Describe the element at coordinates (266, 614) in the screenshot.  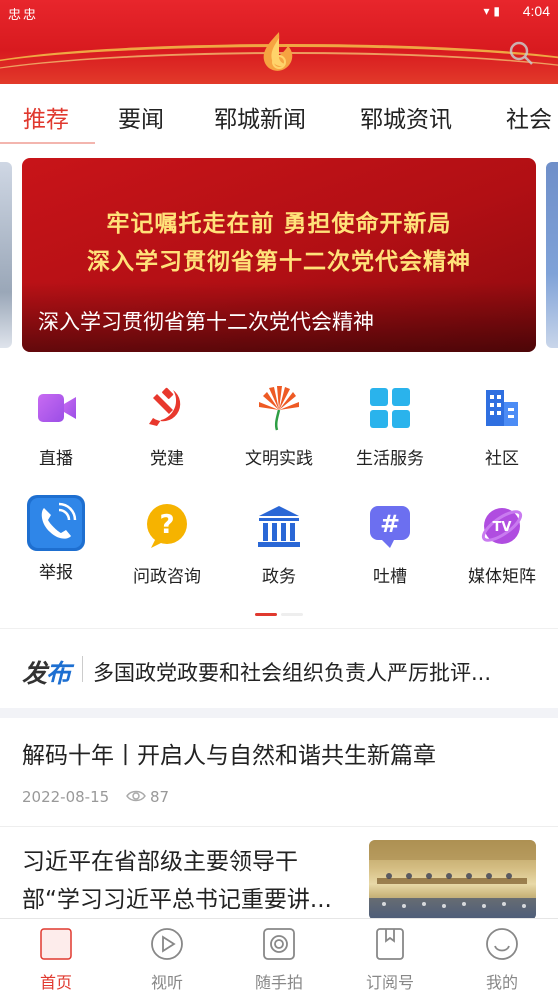
I see `page-dot-active` at that location.